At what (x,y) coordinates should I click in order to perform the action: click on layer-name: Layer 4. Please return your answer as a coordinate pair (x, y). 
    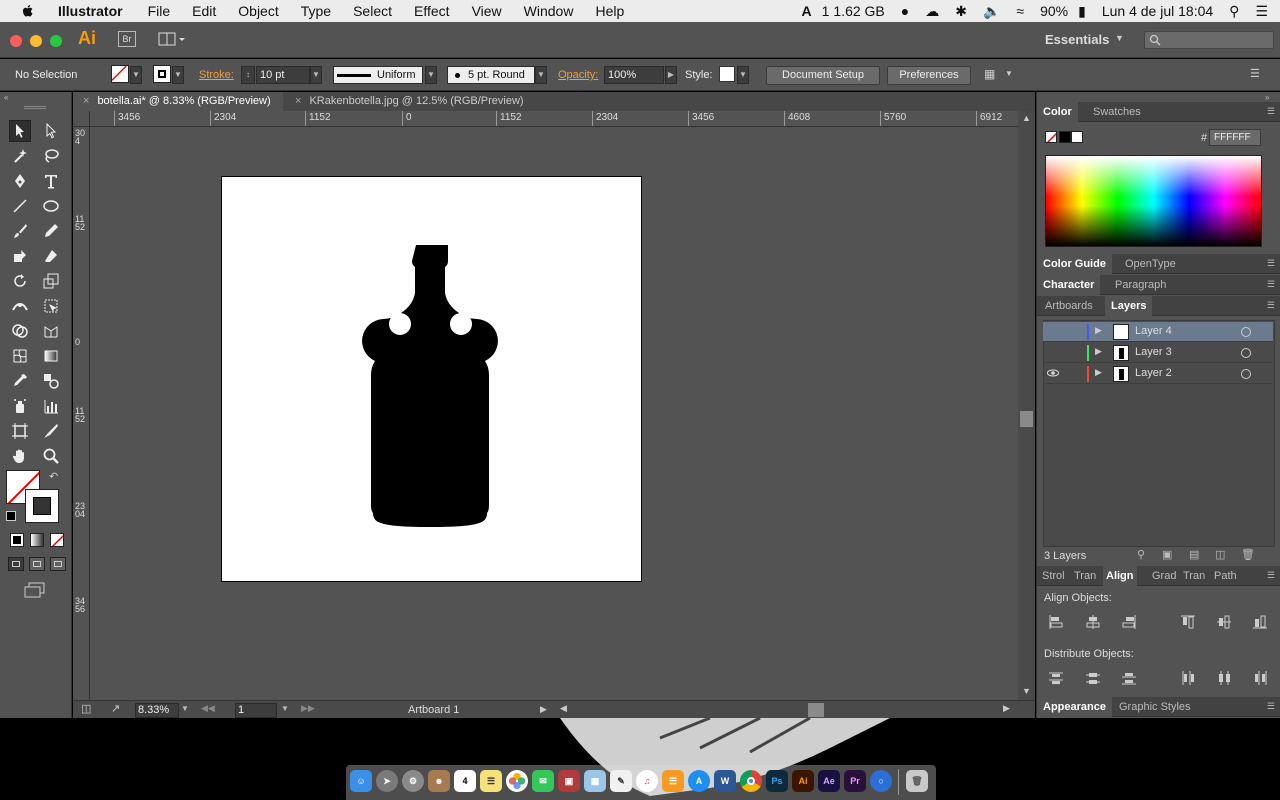
    Looking at the image, I should click on (1153, 331).